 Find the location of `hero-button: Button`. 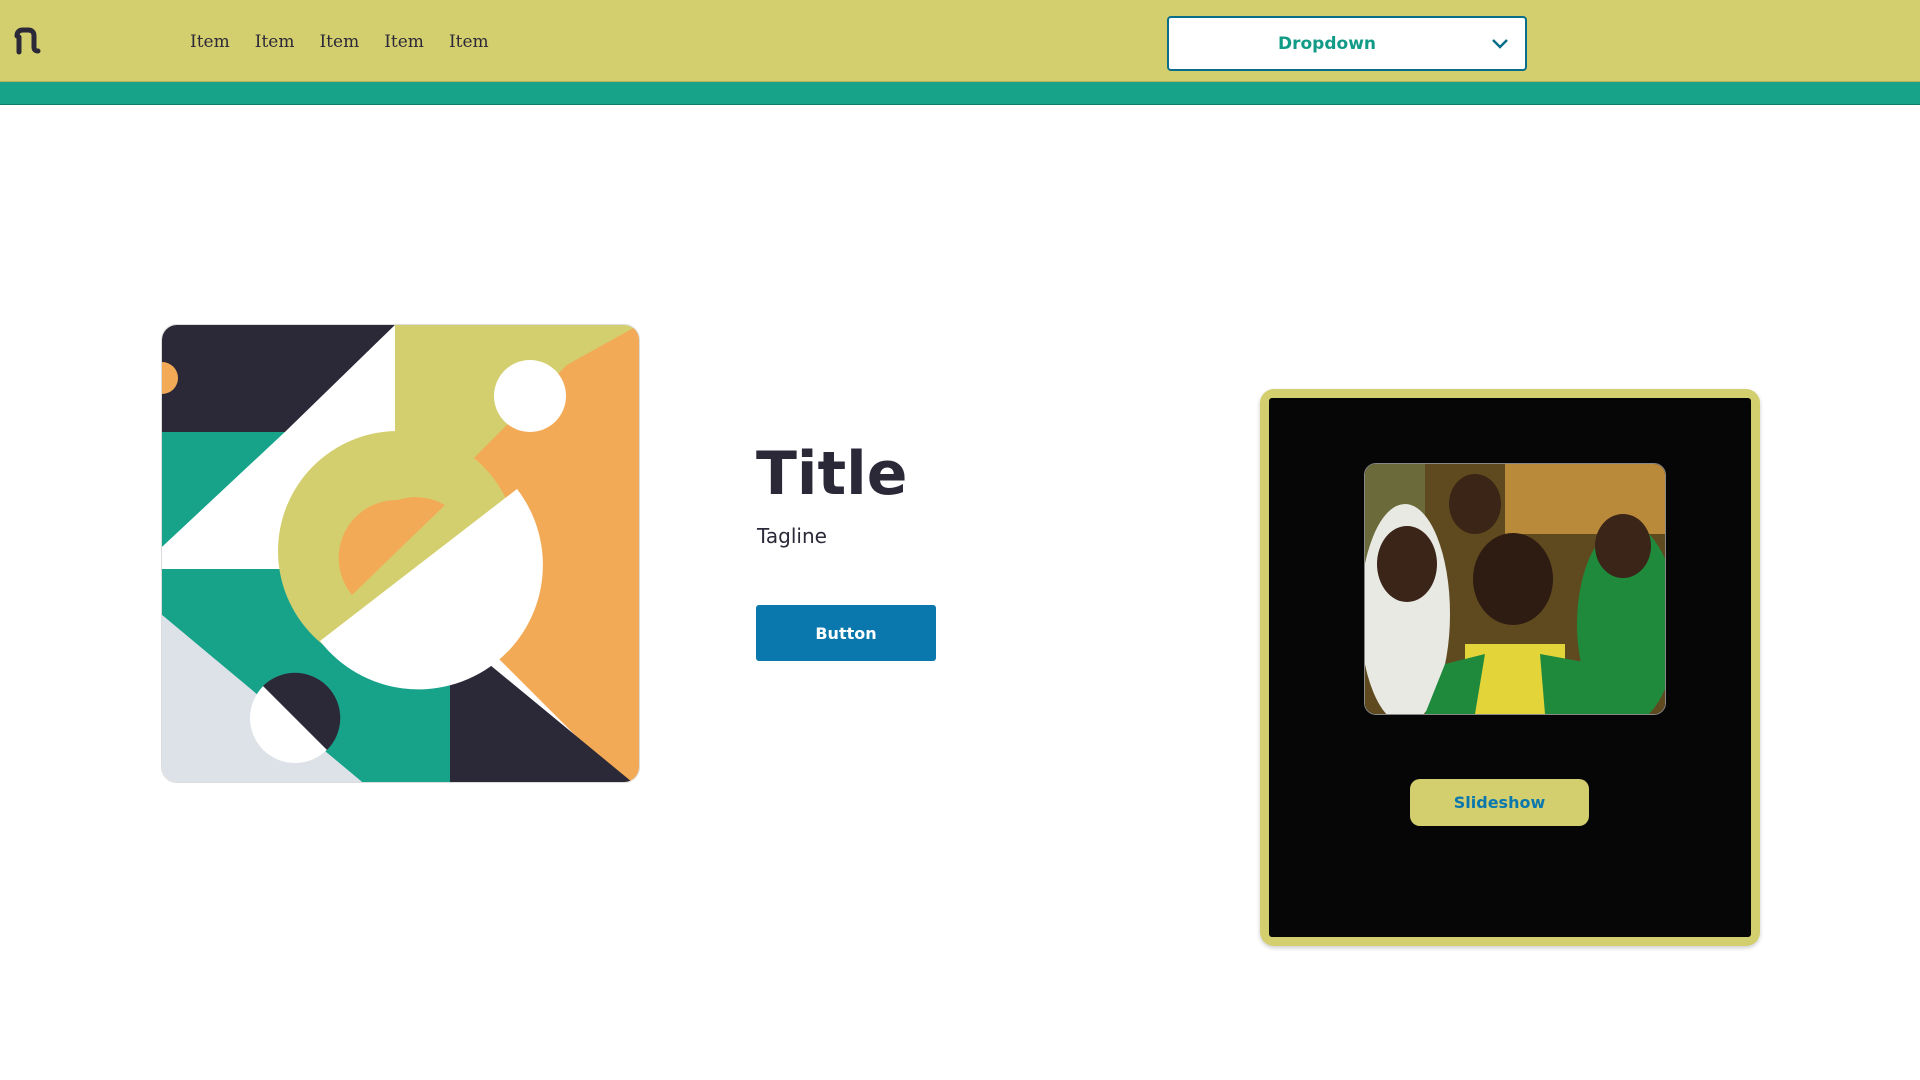

hero-button: Button is located at coordinates (846, 633).